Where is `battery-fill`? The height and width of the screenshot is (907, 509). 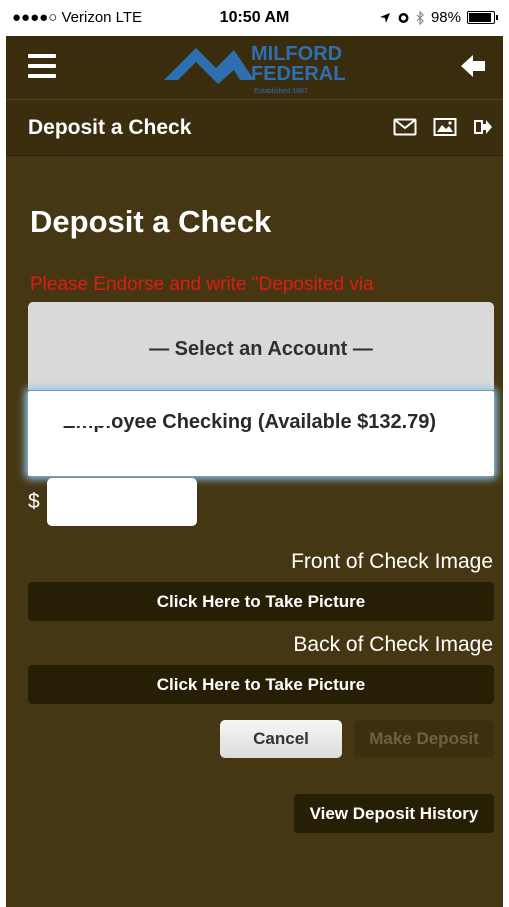
battery-fill is located at coordinates (480, 17).